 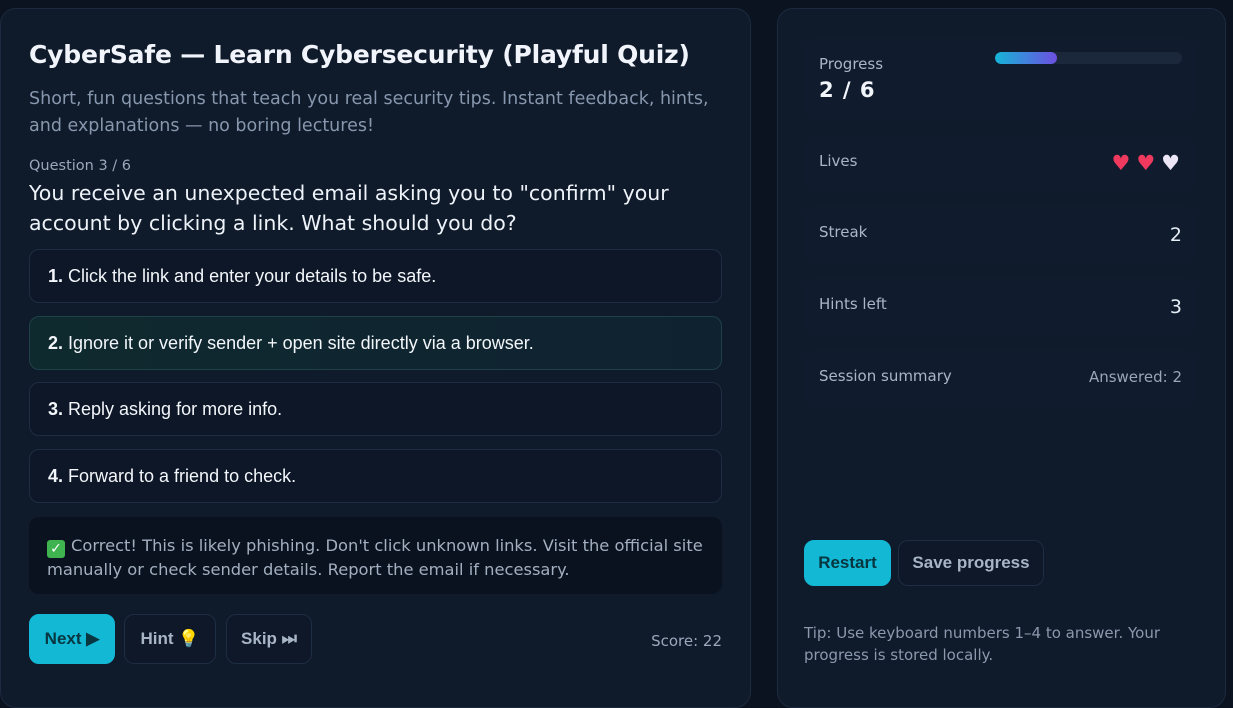 What do you see at coordinates (182, 475) in the screenshot?
I see `option-text: Forward to a friend to check.` at bounding box center [182, 475].